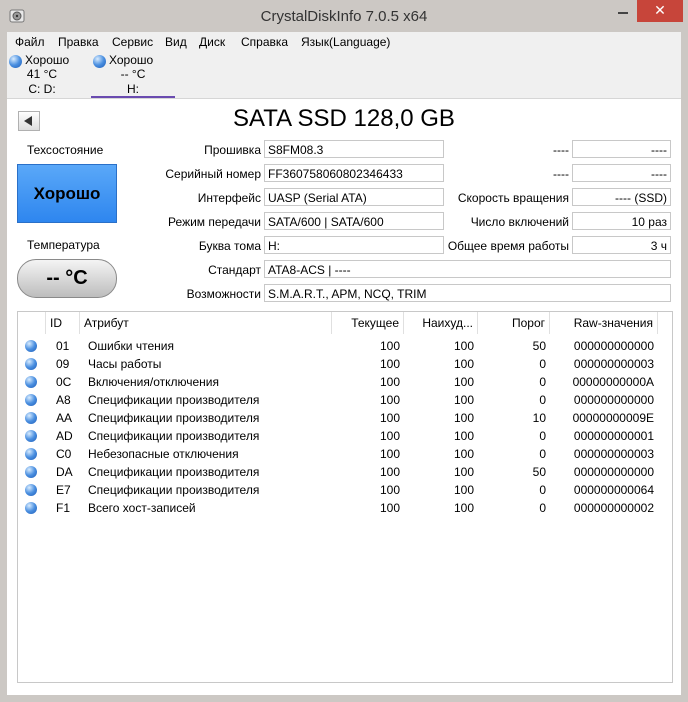 The width and height of the screenshot is (688, 702). What do you see at coordinates (64, 472) in the screenshot?
I see `cell-id: DA` at bounding box center [64, 472].